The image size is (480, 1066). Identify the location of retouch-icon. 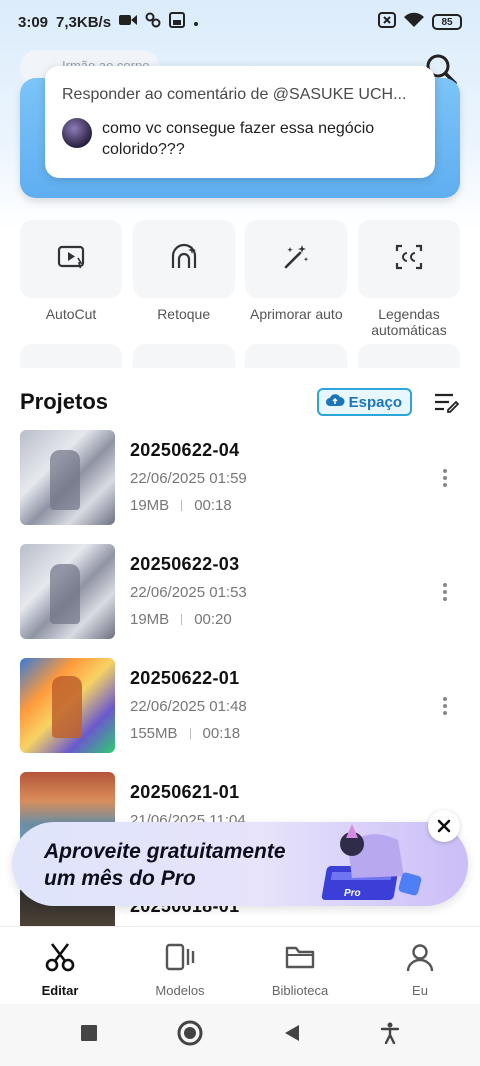
(184, 259).